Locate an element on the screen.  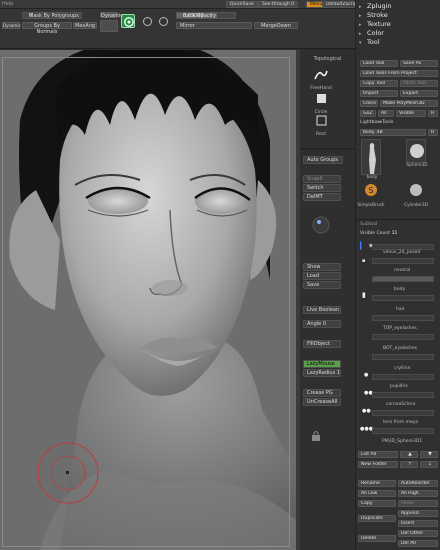
menu-tool: ▾ Tool is located at coordinates (369, 42).